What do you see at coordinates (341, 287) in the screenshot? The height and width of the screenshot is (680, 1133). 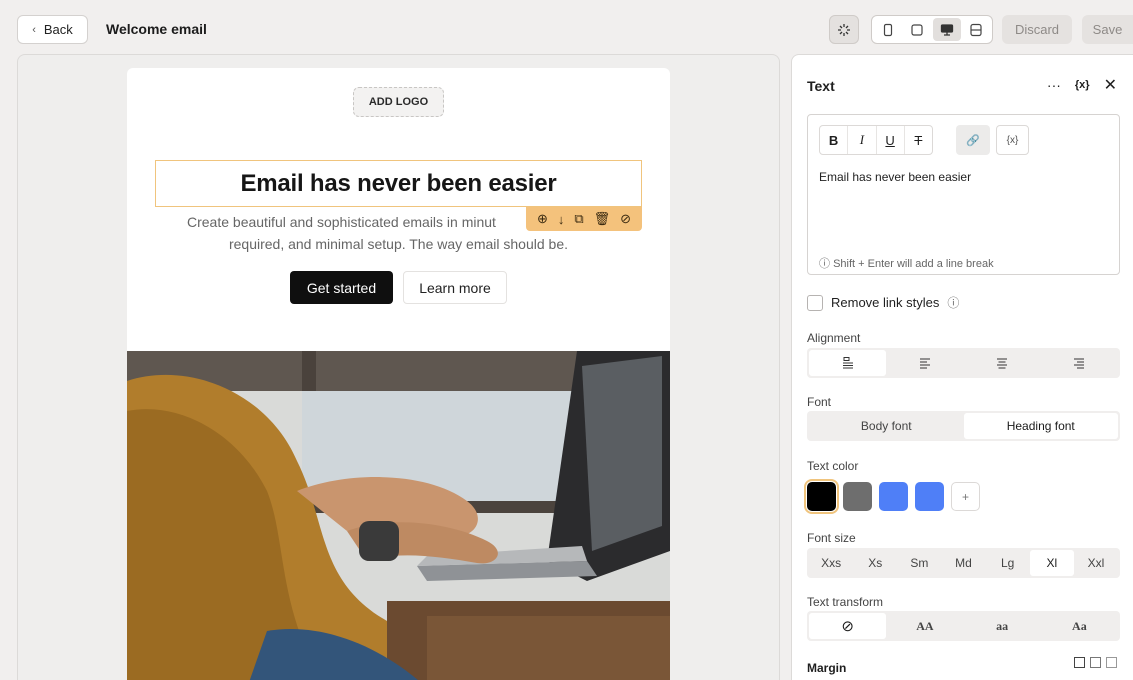 I see `get-started-button: Get started` at bounding box center [341, 287].